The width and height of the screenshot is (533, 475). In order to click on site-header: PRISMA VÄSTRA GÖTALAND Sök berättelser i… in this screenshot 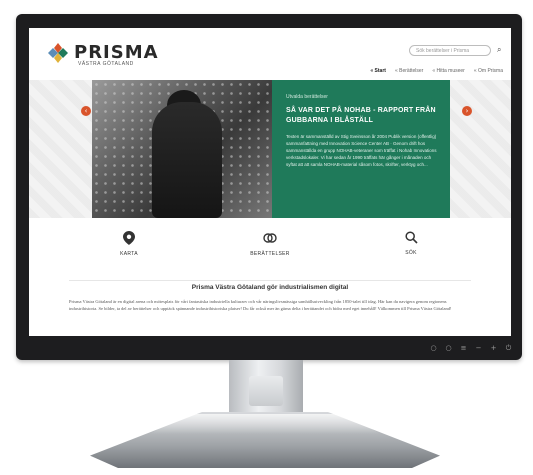, I will do `click(270, 54)`.